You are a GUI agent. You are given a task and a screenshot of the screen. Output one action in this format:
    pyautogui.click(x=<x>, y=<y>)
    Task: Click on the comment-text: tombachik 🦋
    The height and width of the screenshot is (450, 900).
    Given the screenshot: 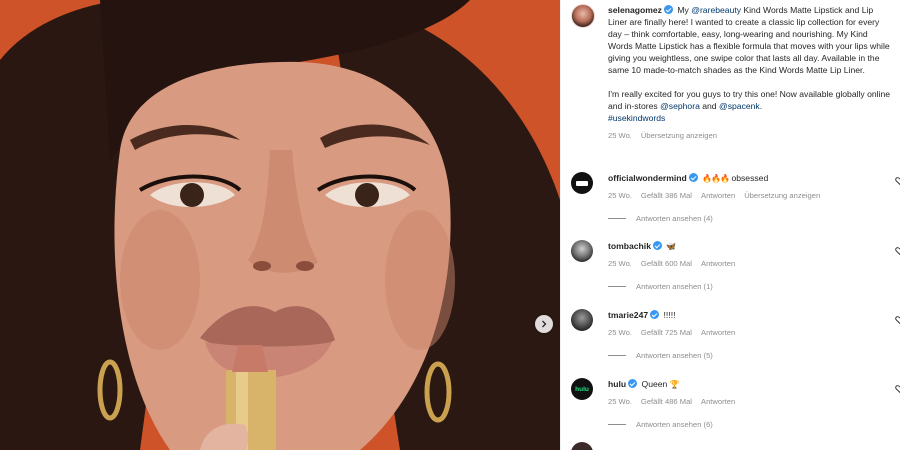 What is the action you would take?
    pyautogui.click(x=743, y=246)
    